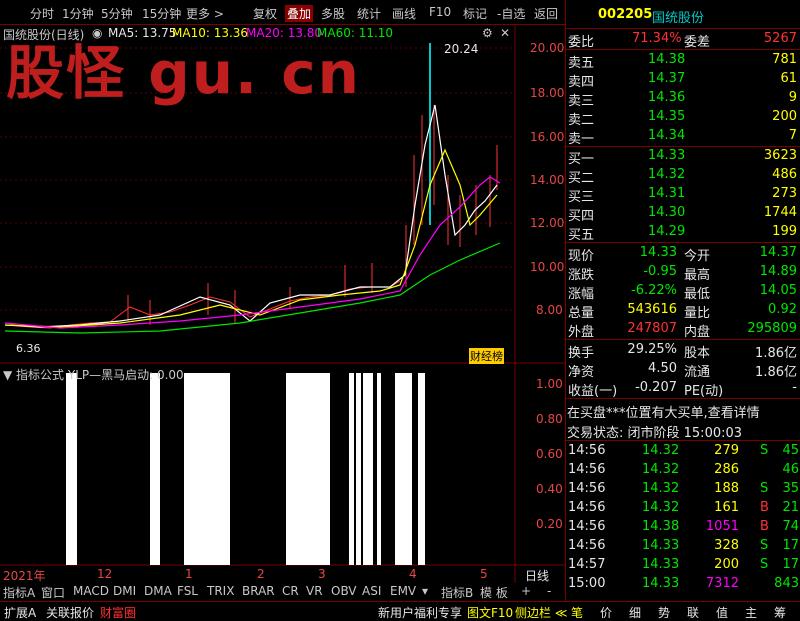 The image size is (800, 621). Describe the element at coordinates (290, 591) in the screenshot. I see `tab-cr: CR` at that location.